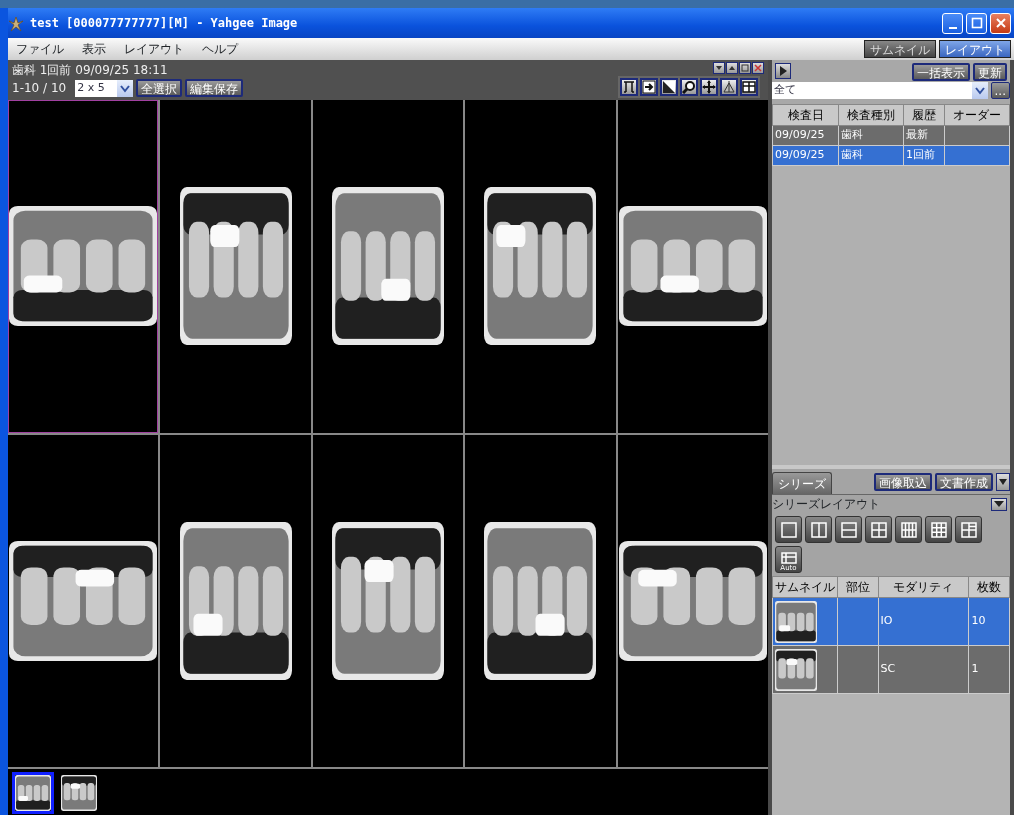 The height and width of the screenshot is (815, 1014). What do you see at coordinates (871, 115) in the screenshot?
I see `column-header: 検査種別` at bounding box center [871, 115].